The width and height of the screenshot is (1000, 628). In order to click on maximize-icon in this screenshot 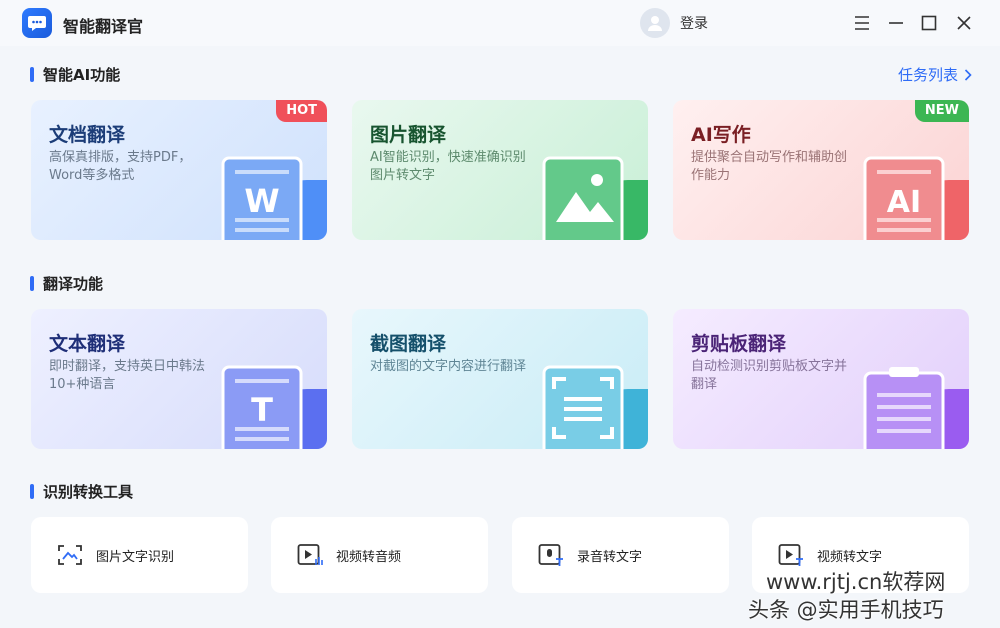, I will do `click(929, 23)`.